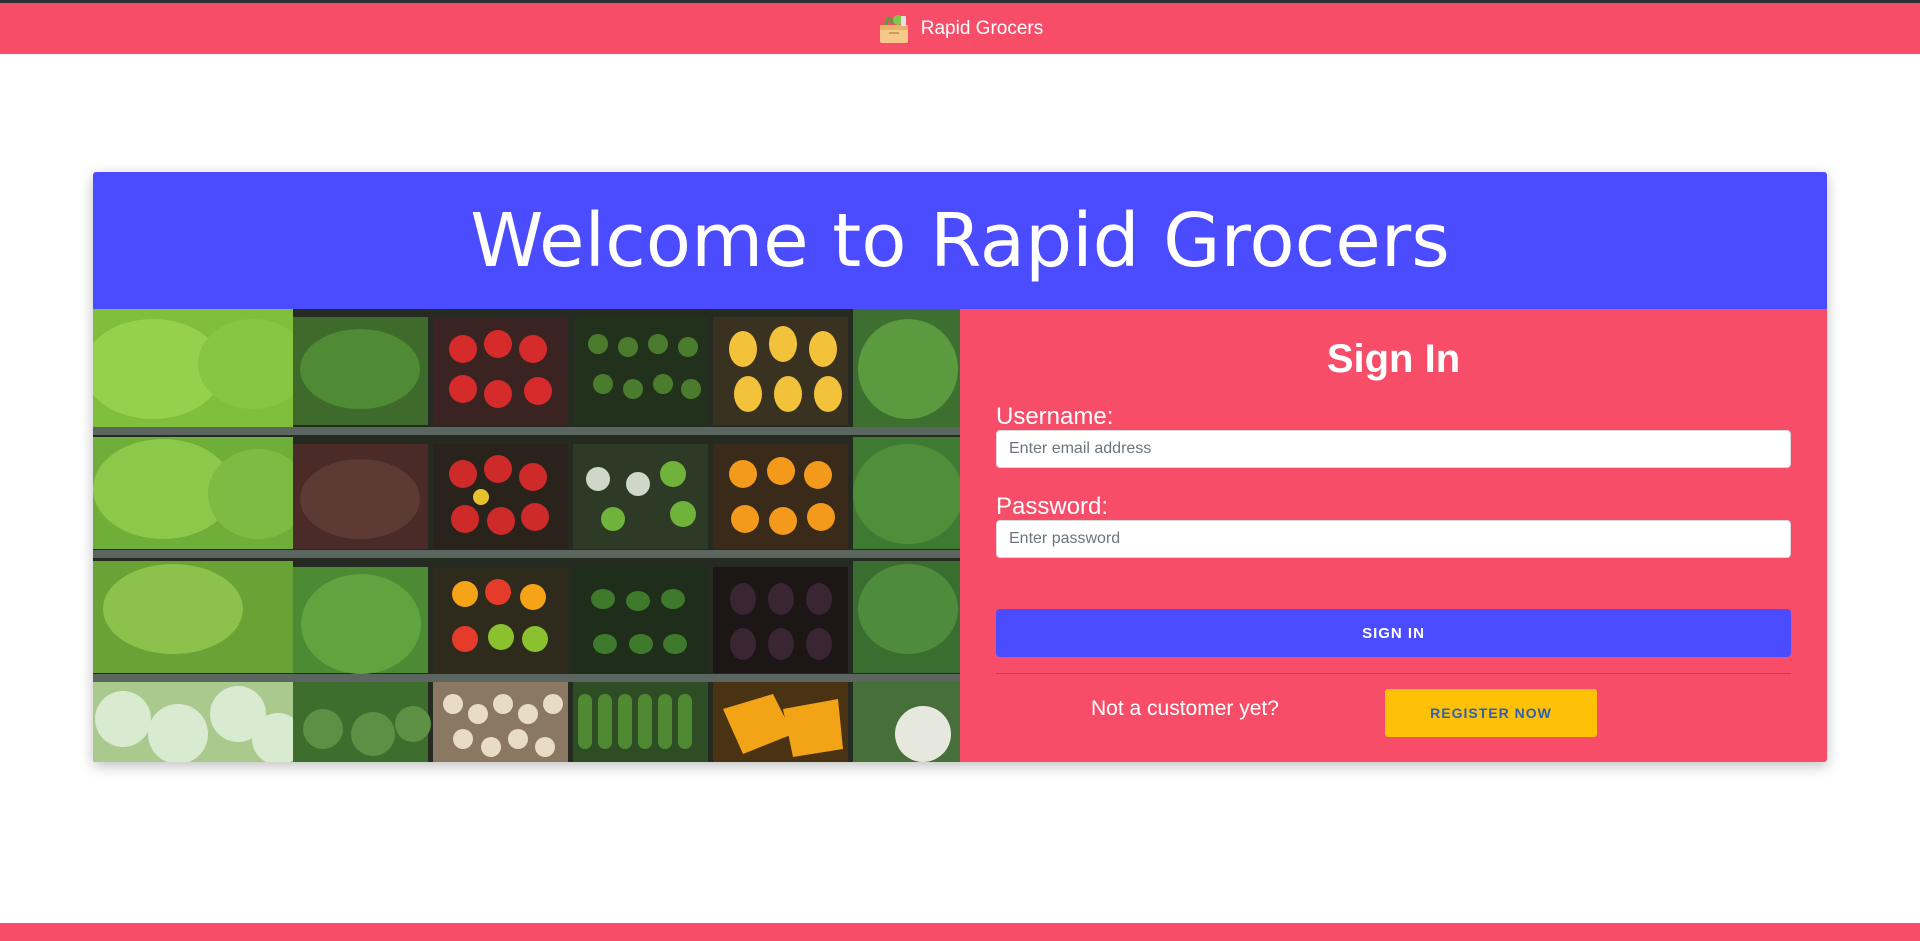 This screenshot has width=1920, height=941. I want to click on brand-name: Rapid Grocers, so click(982, 28).